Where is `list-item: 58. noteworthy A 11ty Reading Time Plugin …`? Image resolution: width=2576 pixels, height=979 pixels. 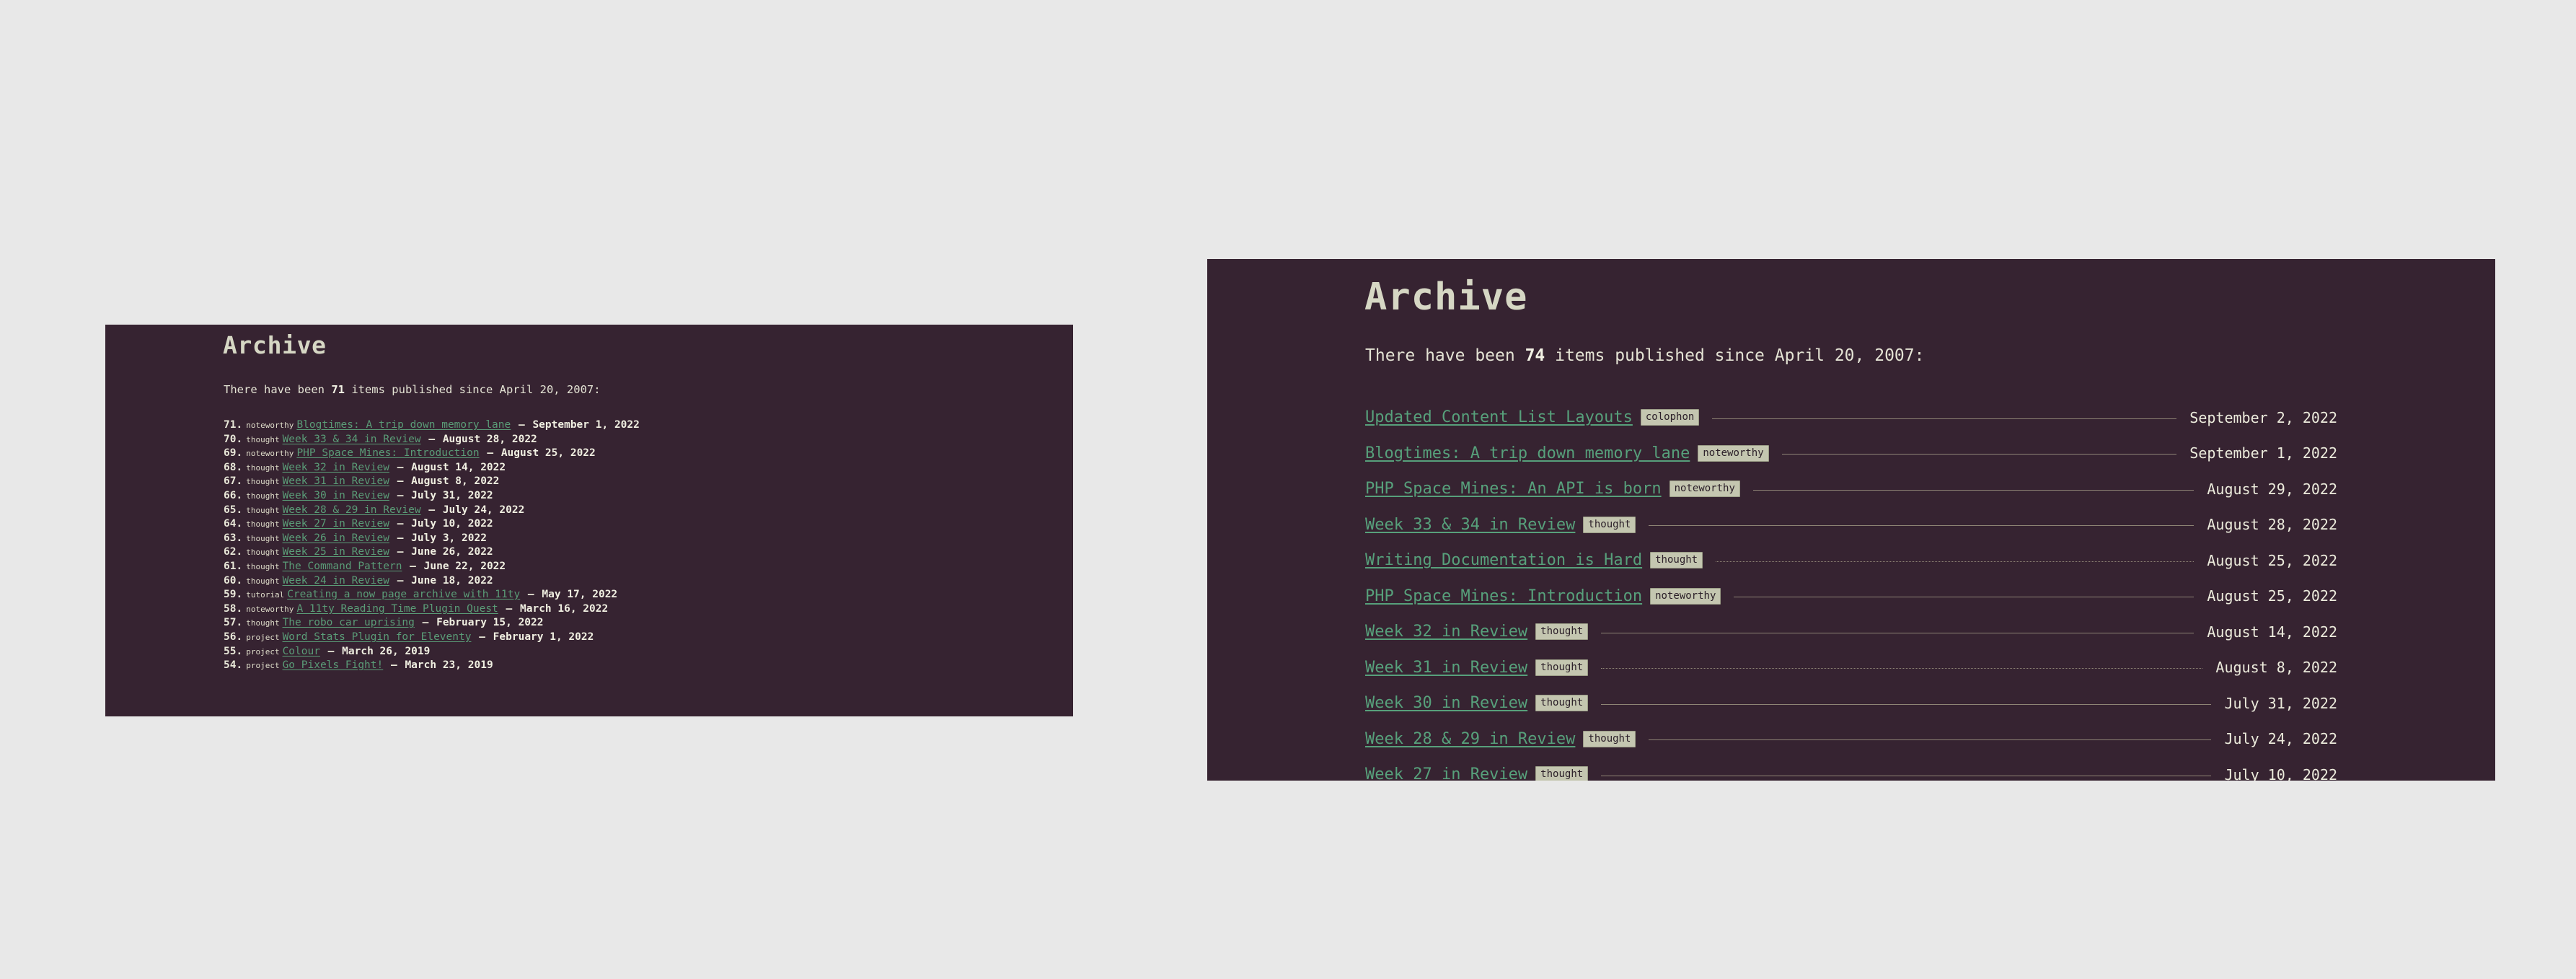
list-item: 58. noteworthy A 11ty Reading Time Plugin … is located at coordinates (641, 609).